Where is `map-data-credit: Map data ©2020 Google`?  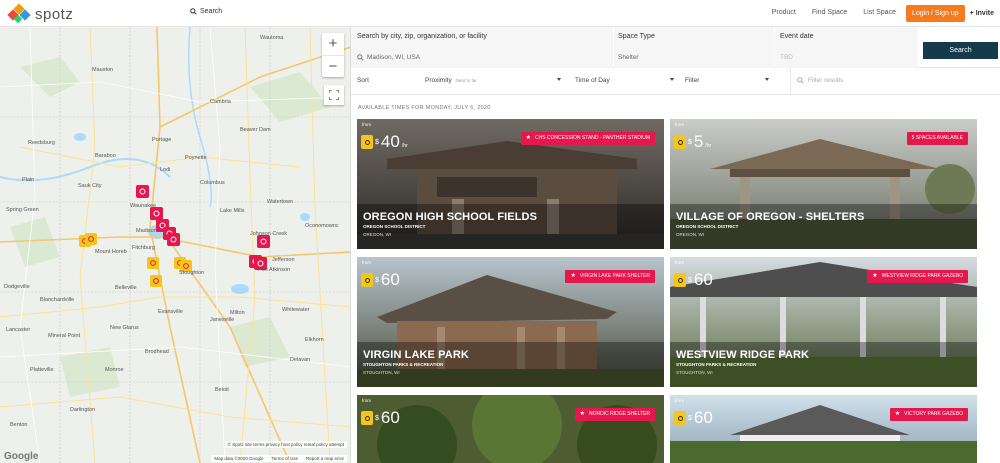 map-data-credit: Map data ©2020 Google is located at coordinates (239, 458).